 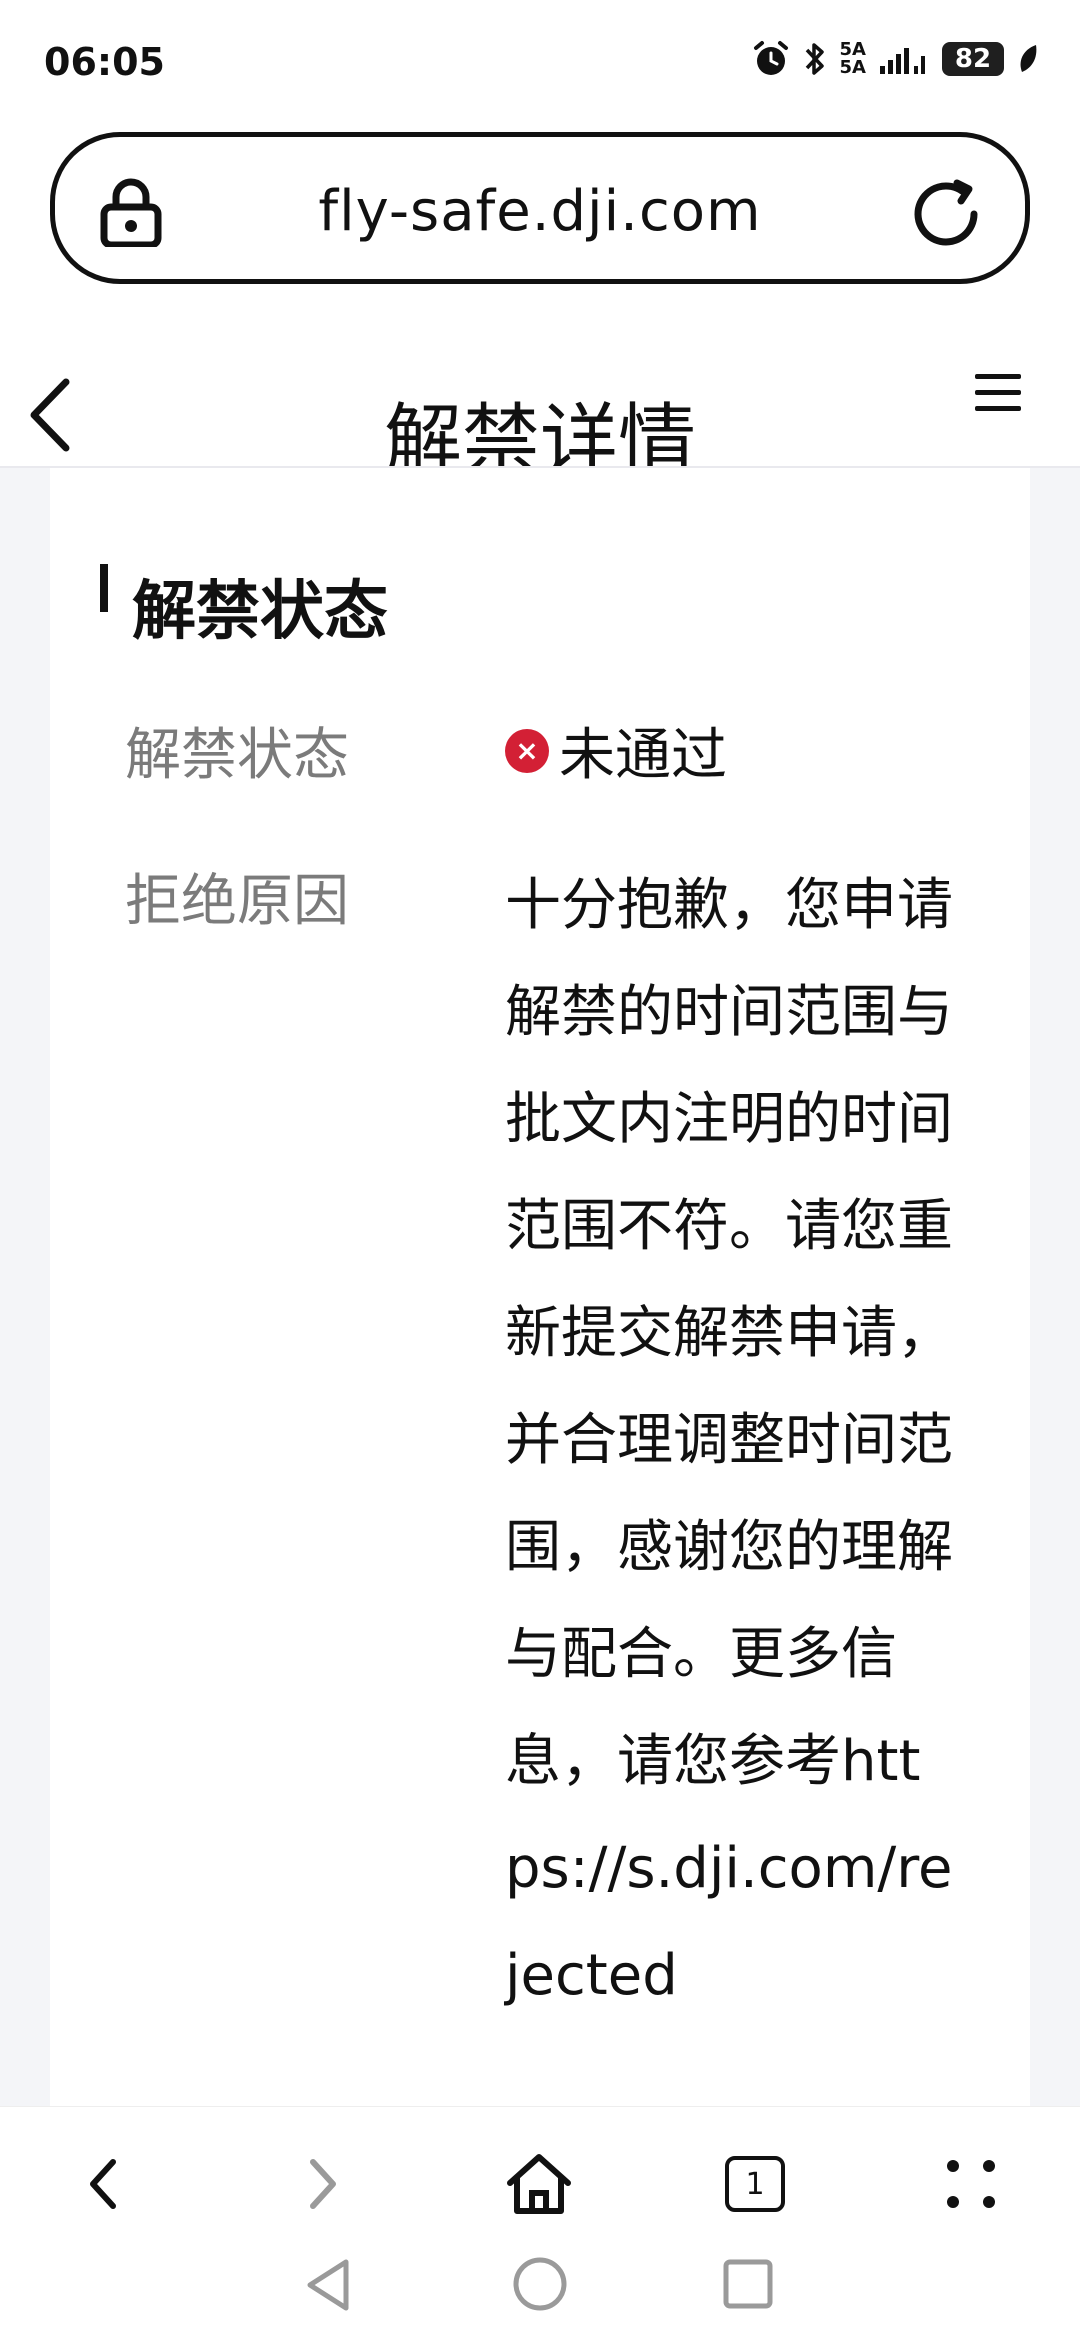 I want to click on tabs-icon: 1, so click(x=755, y=2184).